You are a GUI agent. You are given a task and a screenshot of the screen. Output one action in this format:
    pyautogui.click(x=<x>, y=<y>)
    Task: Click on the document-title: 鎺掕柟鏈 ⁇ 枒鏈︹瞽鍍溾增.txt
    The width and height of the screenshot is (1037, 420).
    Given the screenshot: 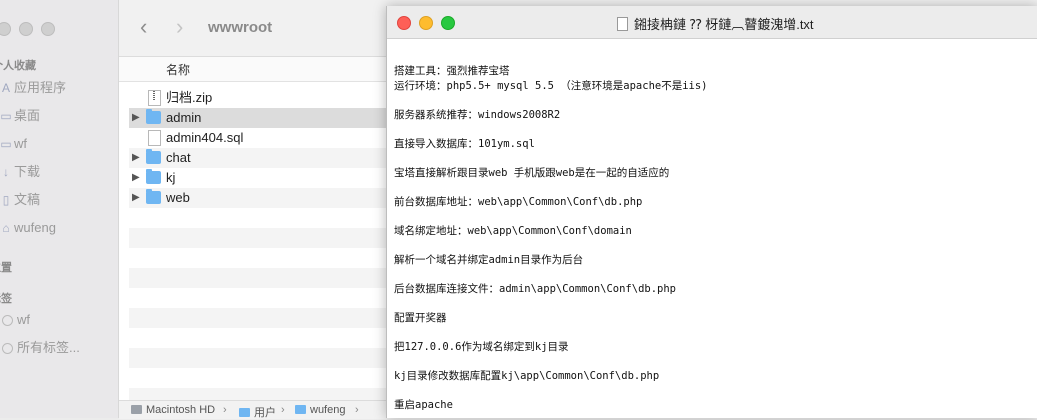 What is the action you would take?
    pyautogui.click(x=715, y=23)
    